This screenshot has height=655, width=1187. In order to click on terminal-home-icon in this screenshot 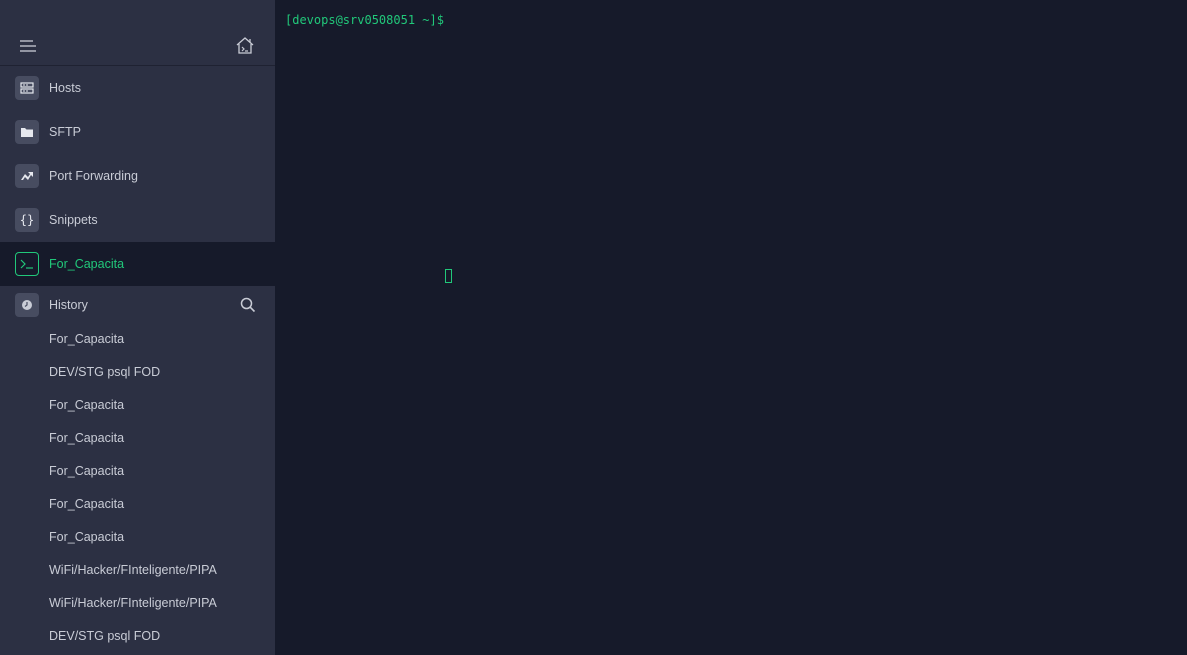, I will do `click(245, 45)`.